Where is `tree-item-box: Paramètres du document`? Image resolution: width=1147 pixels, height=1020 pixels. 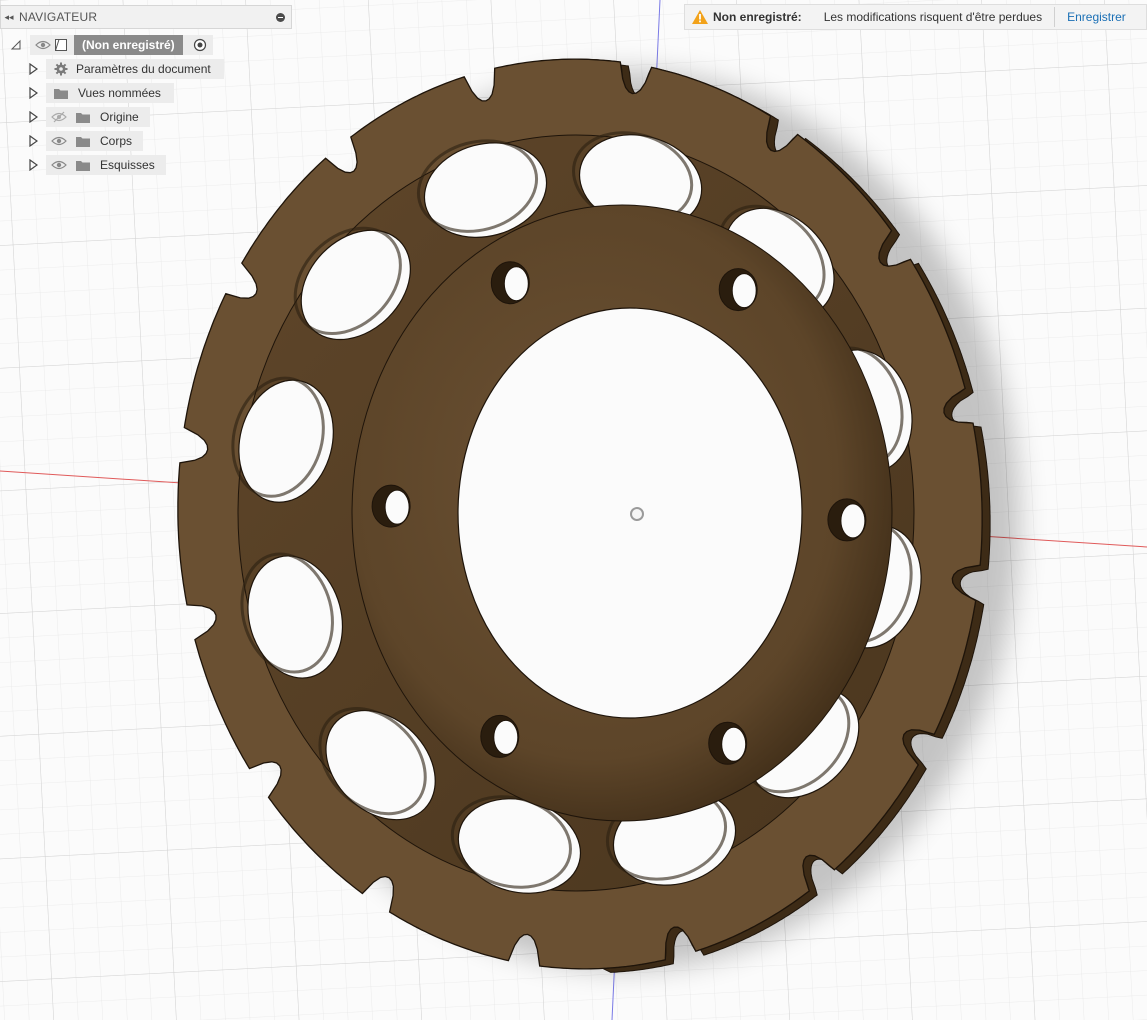
tree-item-box: Paramètres du document is located at coordinates (135, 69).